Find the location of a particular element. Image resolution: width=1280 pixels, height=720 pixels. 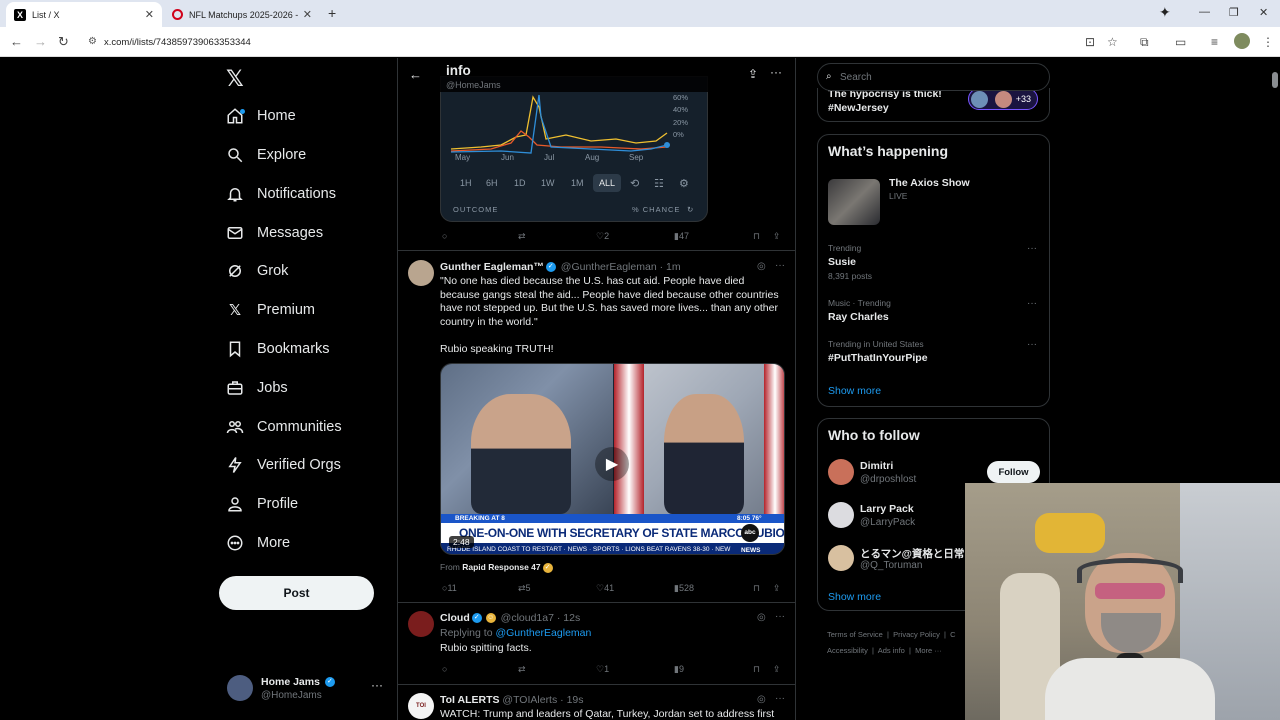

live-space-card: The hypocrisy is thick! #NewJersey +33 is located at coordinates (933, 105).